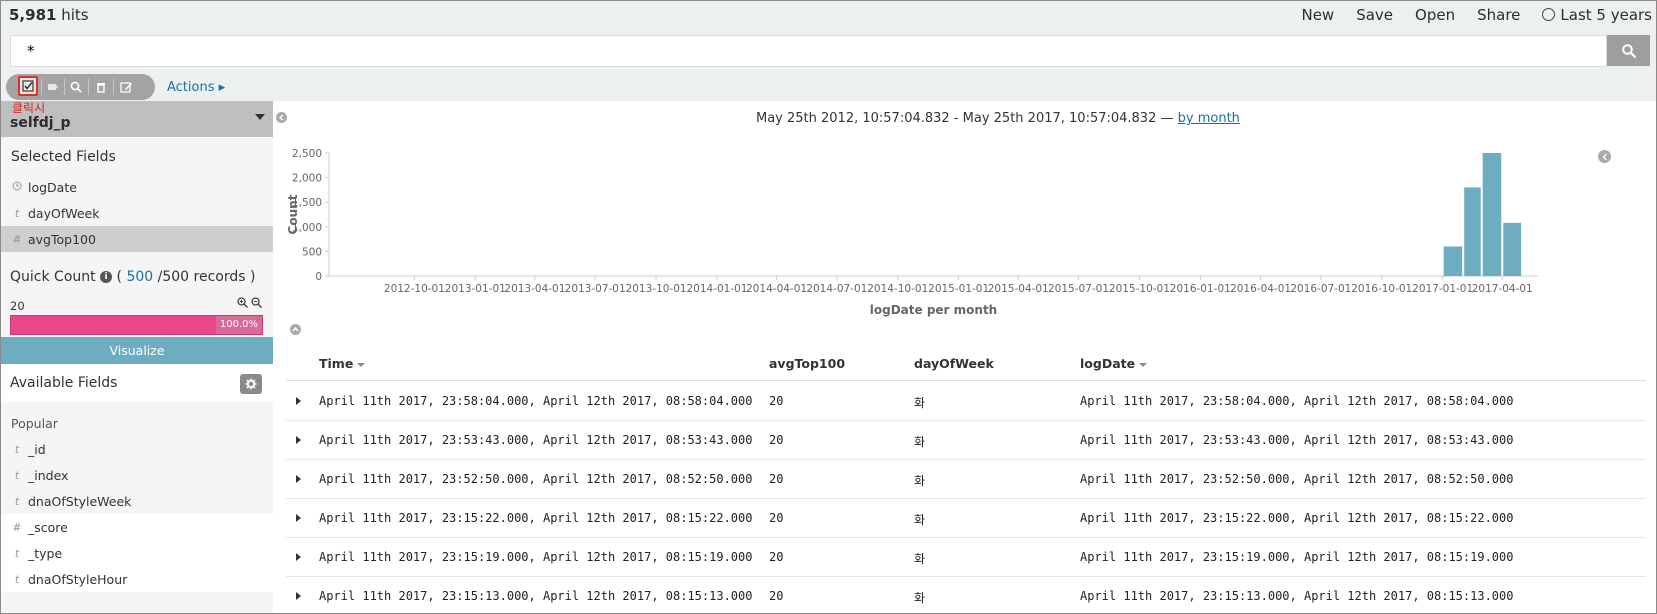 The height and width of the screenshot is (614, 1657). I want to click on annotation-note: 클릭시, so click(29, 108).